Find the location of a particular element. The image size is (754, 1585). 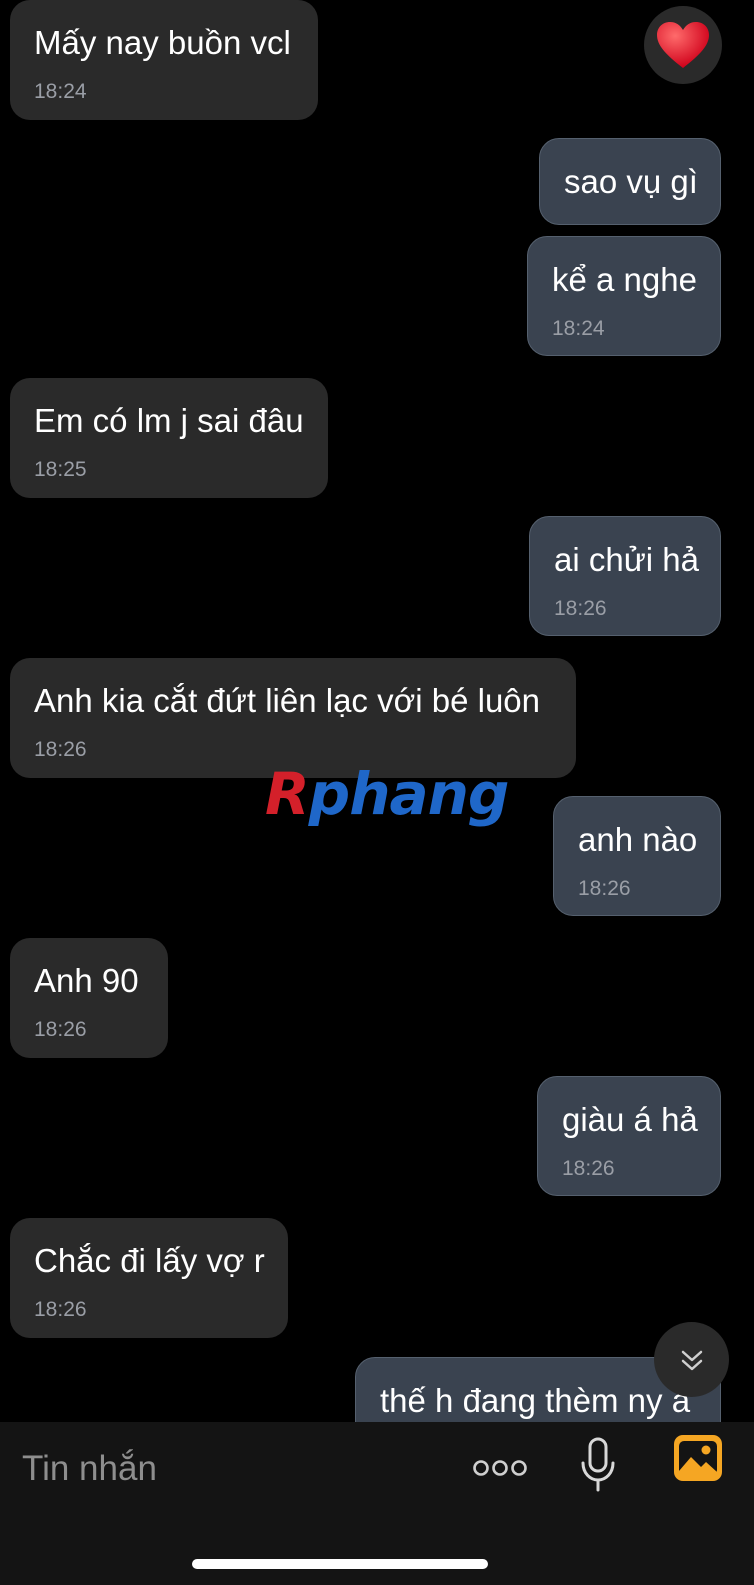

message-bubble-outgoing: anh nào 18:26 is located at coordinates (637, 856).